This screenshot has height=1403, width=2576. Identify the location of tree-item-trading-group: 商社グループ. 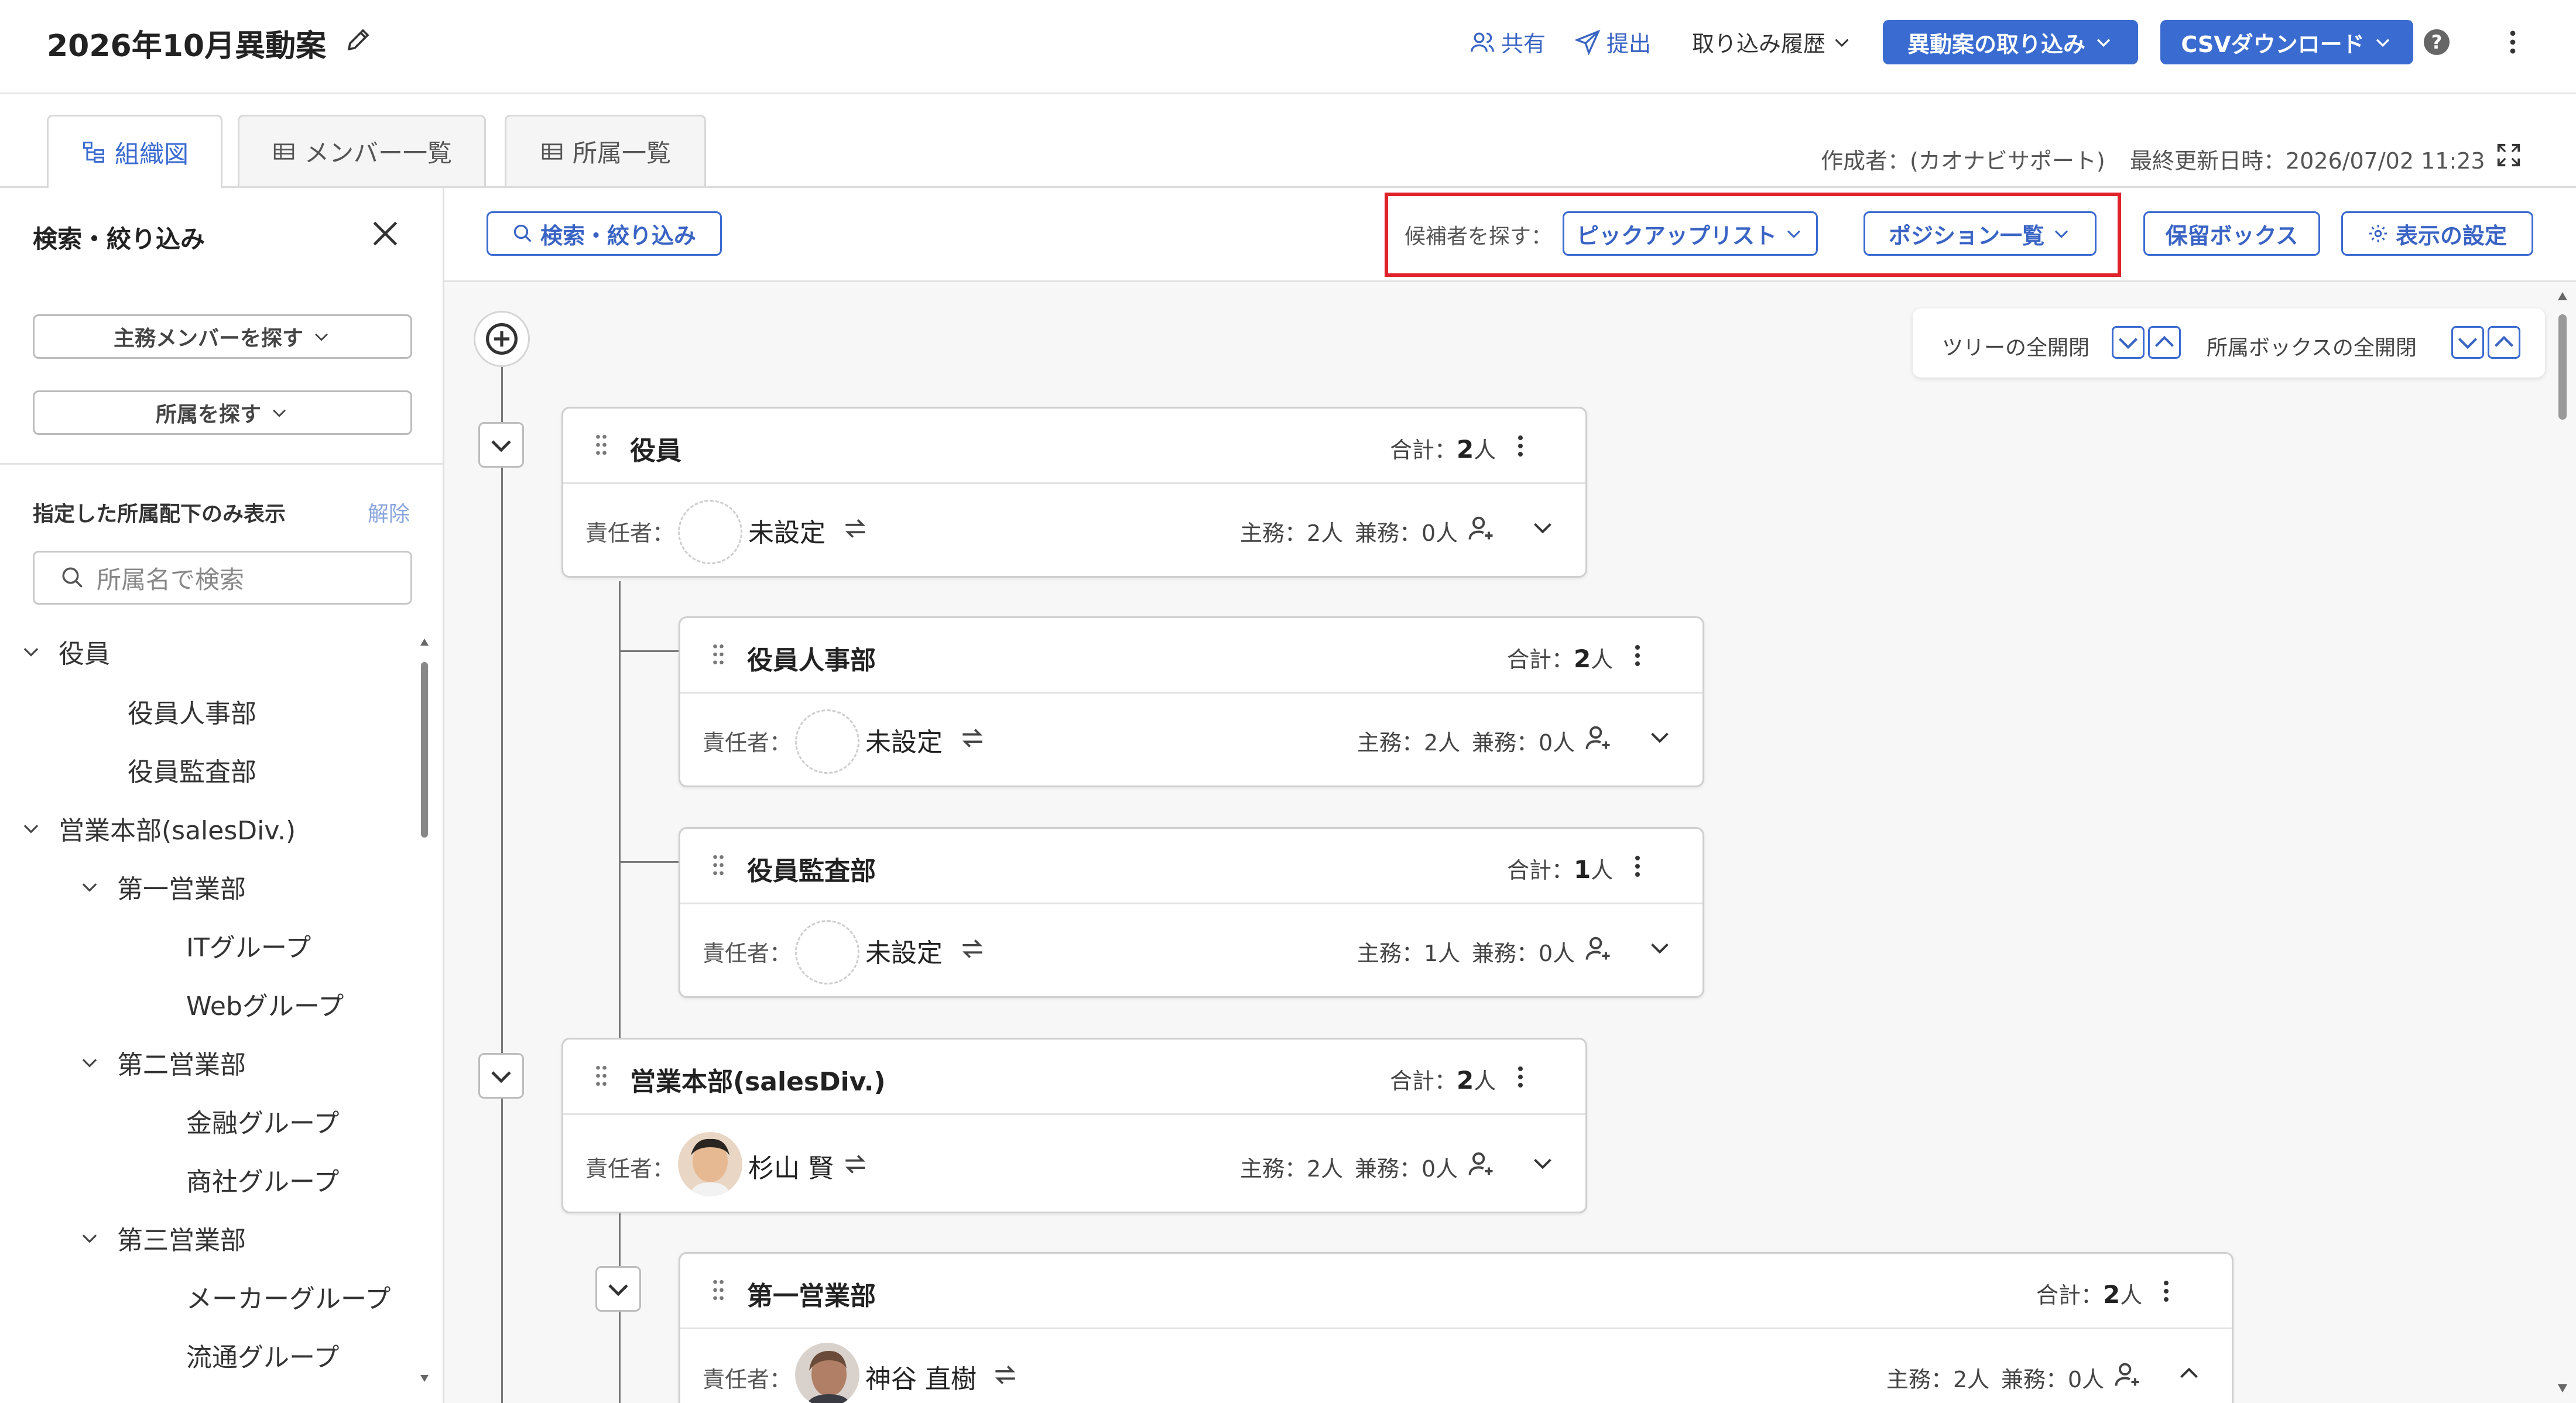
(262, 1179).